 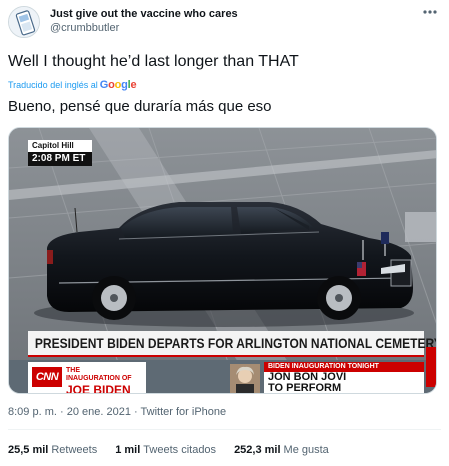 What do you see at coordinates (128, 450) in the screenshot?
I see `quote-tweets-count: 1 mil` at bounding box center [128, 450].